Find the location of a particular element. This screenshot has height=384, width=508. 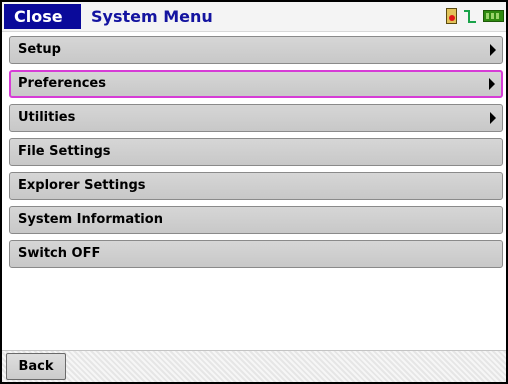

page-title: System Menu is located at coordinates (152, 16).